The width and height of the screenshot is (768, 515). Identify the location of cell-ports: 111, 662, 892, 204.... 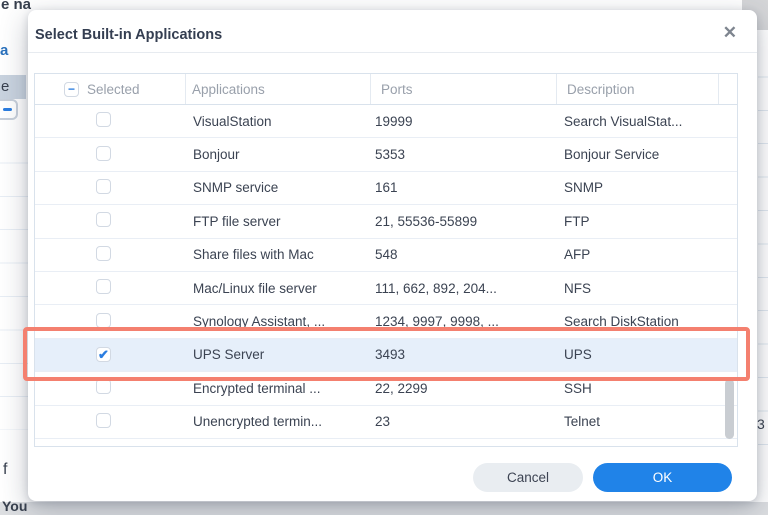
(436, 288).